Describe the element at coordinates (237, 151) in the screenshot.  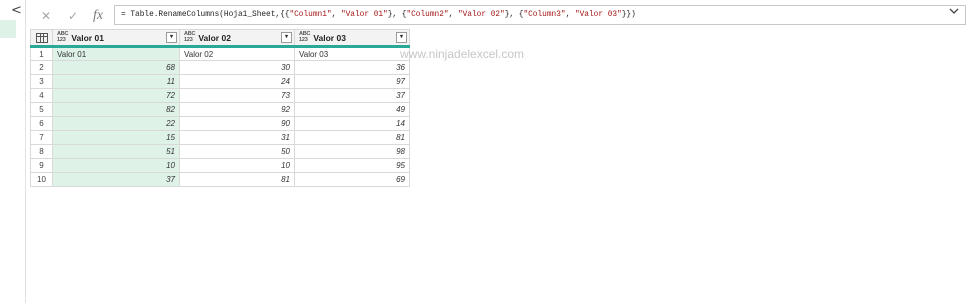
I see `table-cell: 50` at that location.